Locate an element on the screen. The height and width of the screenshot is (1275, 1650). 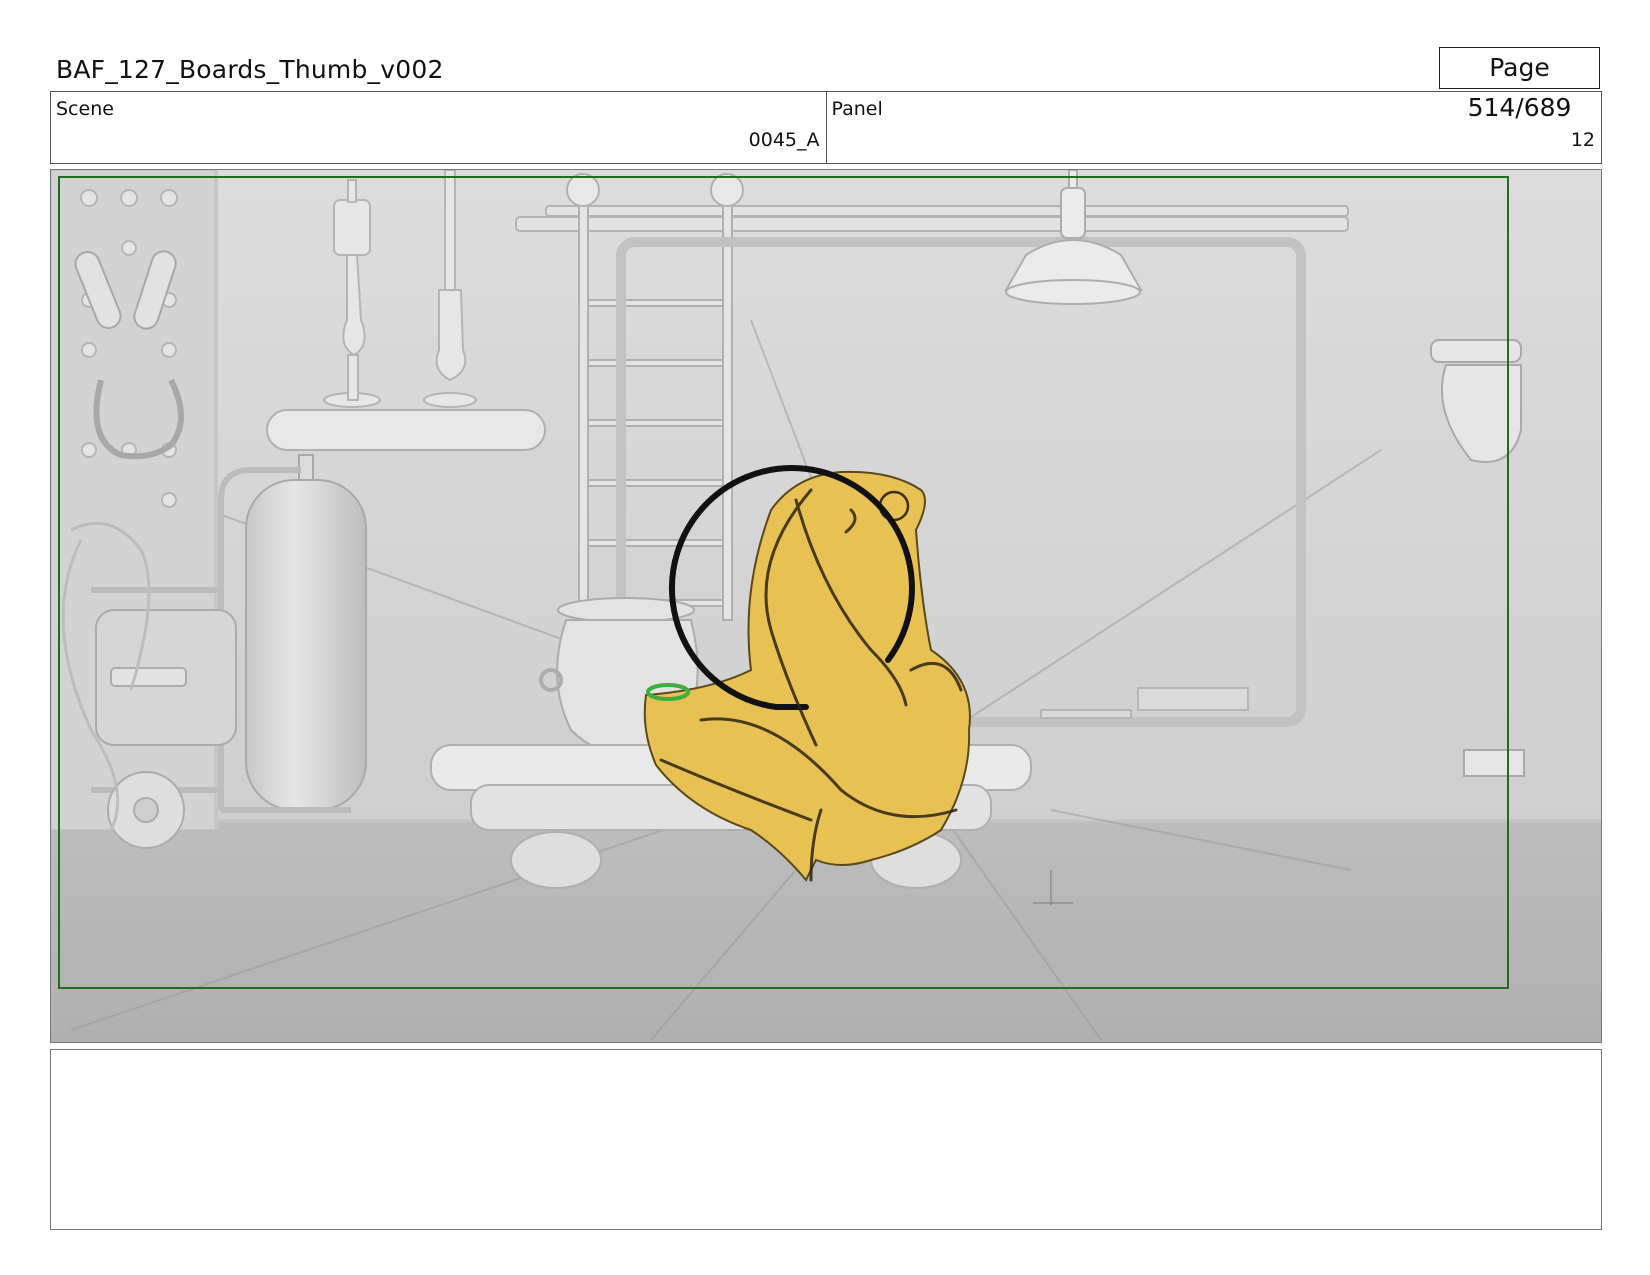
scene-label: Scene is located at coordinates (85, 109).